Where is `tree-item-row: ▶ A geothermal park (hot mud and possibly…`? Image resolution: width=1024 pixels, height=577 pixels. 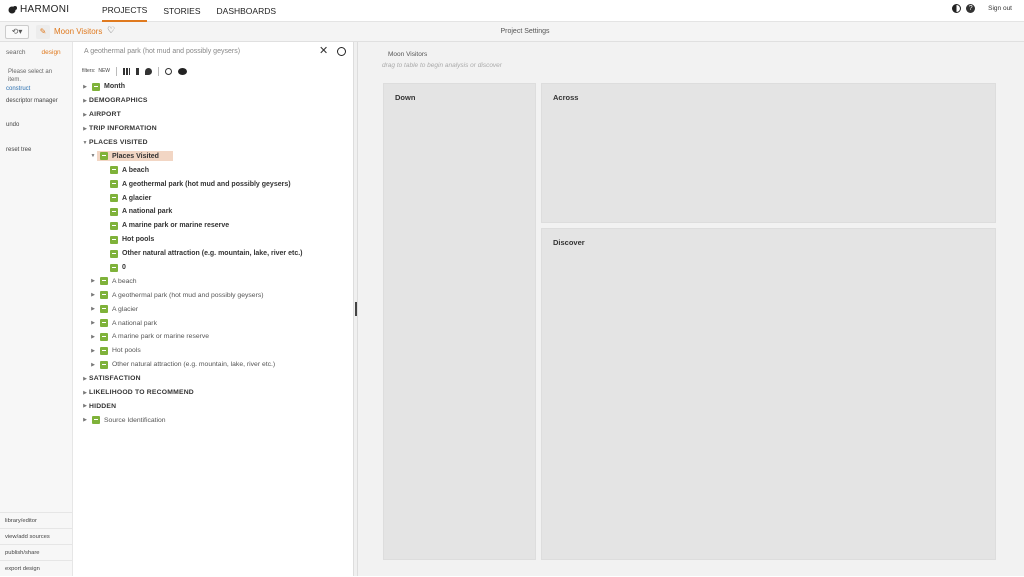 tree-item-row: ▶ A geothermal park (hot mud and possibly… is located at coordinates (217, 295).